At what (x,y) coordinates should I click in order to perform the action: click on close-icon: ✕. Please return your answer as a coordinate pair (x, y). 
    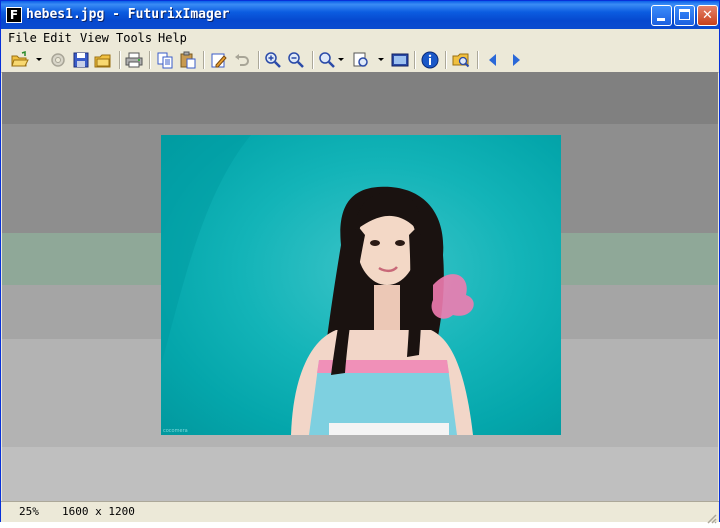
    Looking at the image, I should click on (707, 15).